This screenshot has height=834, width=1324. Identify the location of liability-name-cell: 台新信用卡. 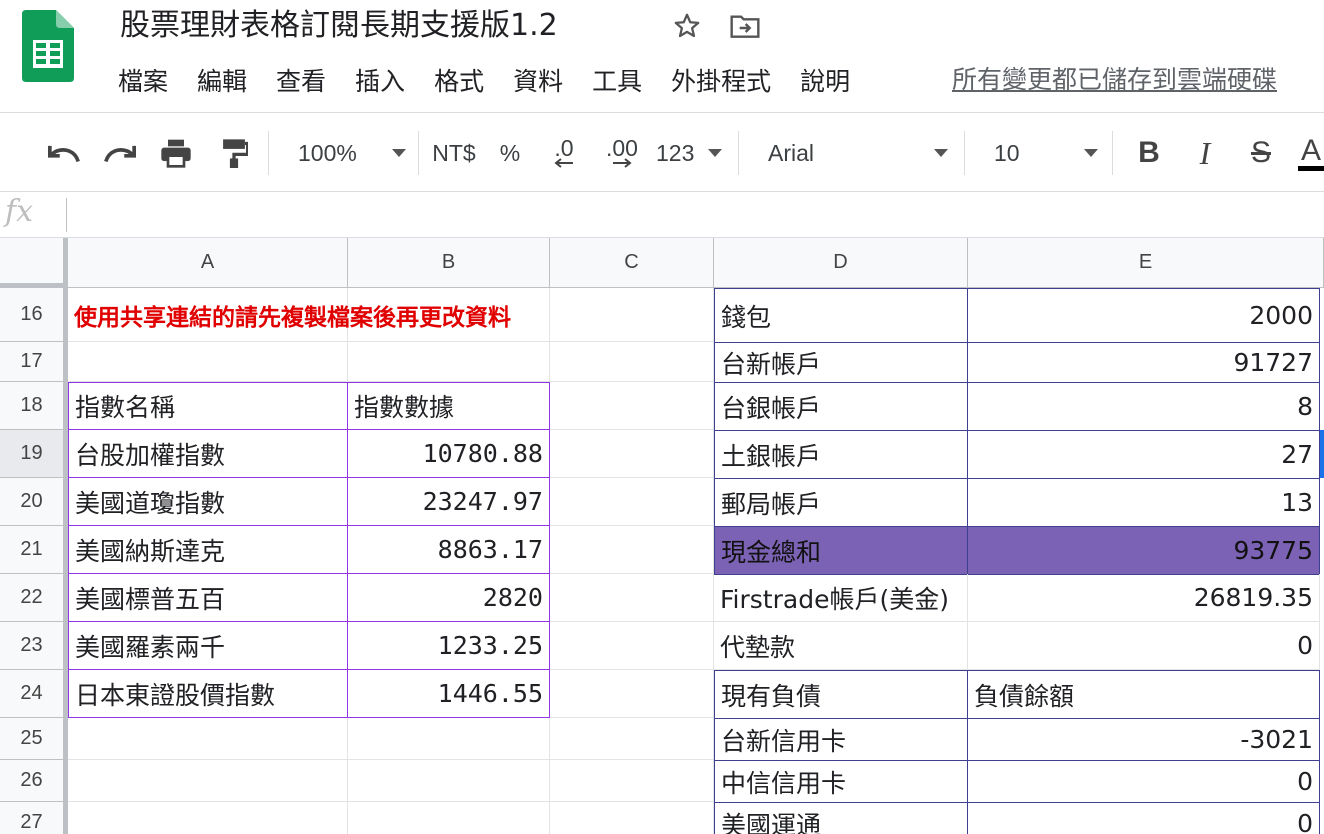
(841, 739).